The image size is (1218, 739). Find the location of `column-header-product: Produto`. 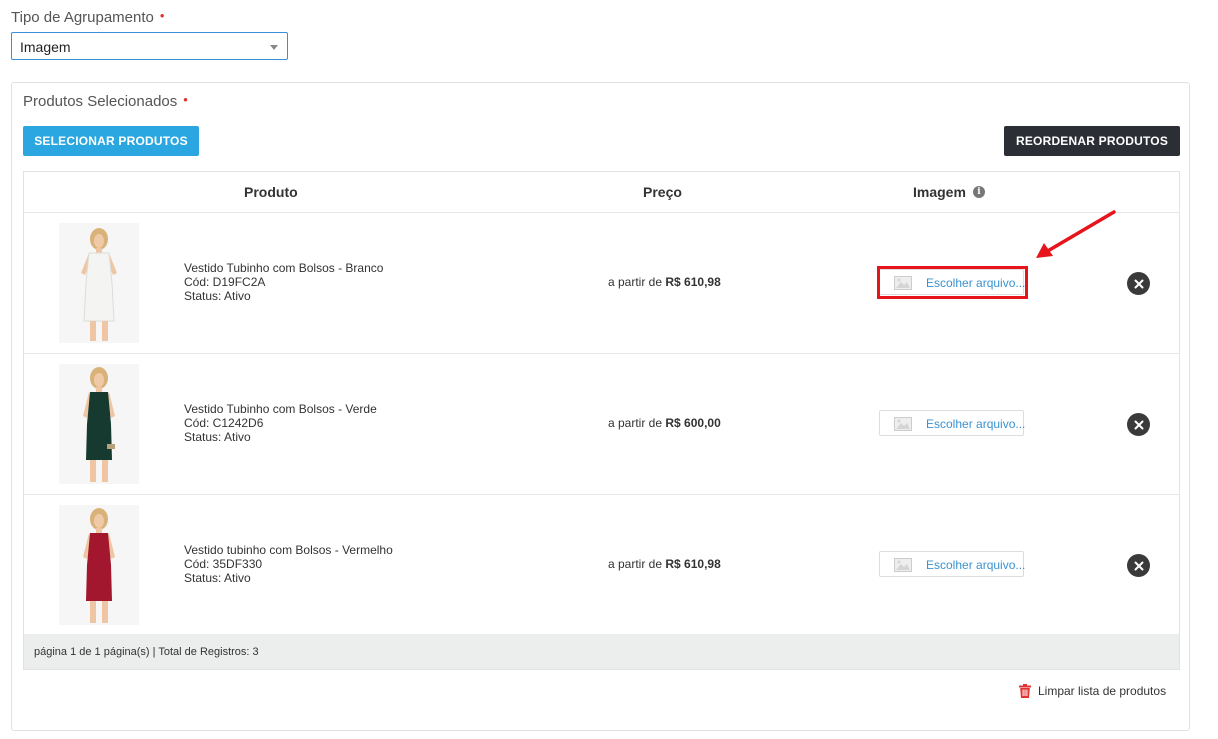

column-header-product: Produto is located at coordinates (271, 192).